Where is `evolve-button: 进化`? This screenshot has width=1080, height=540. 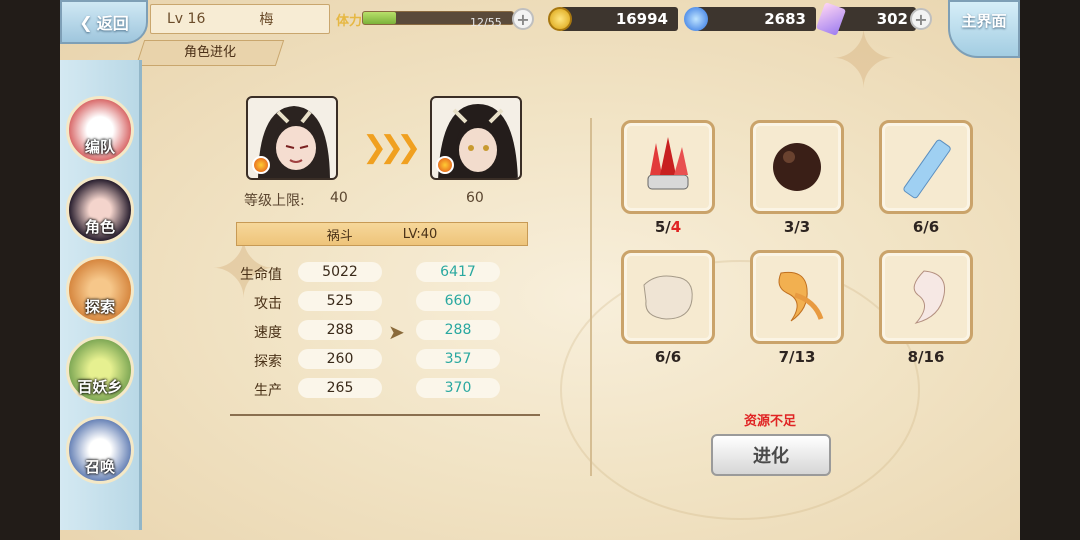 evolve-button: 进化 is located at coordinates (771, 455).